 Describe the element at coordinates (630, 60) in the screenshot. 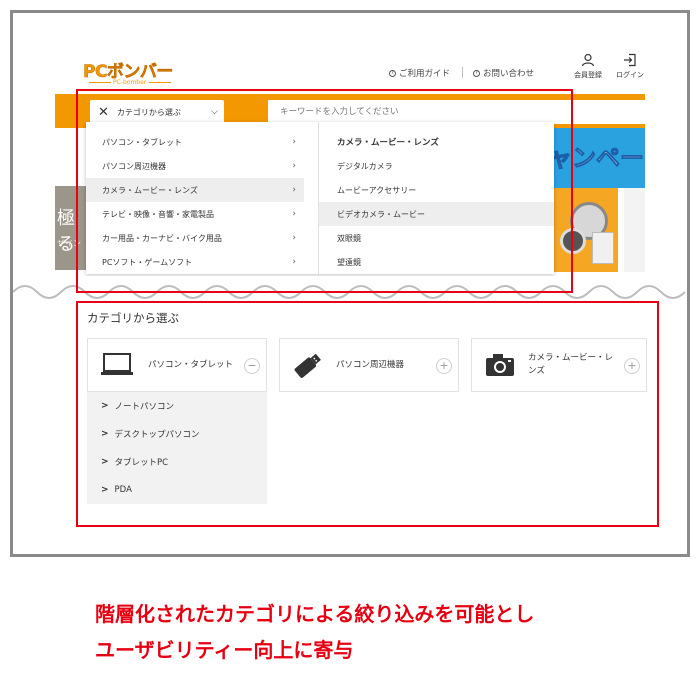

I see `login-icon` at that location.